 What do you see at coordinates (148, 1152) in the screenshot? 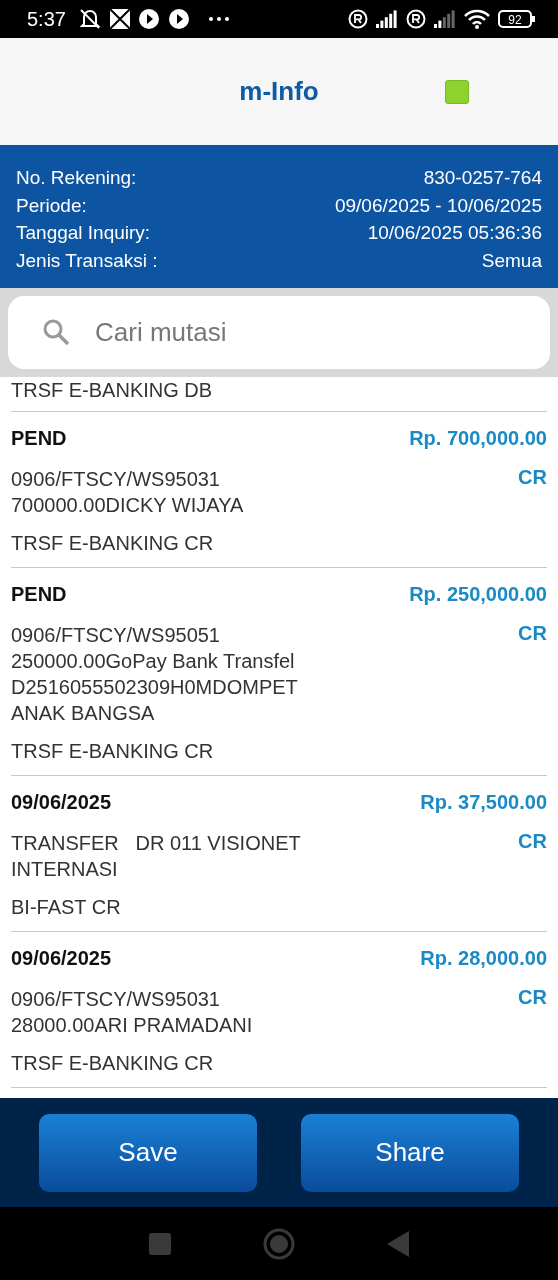
I see `action-button: Save` at bounding box center [148, 1152].